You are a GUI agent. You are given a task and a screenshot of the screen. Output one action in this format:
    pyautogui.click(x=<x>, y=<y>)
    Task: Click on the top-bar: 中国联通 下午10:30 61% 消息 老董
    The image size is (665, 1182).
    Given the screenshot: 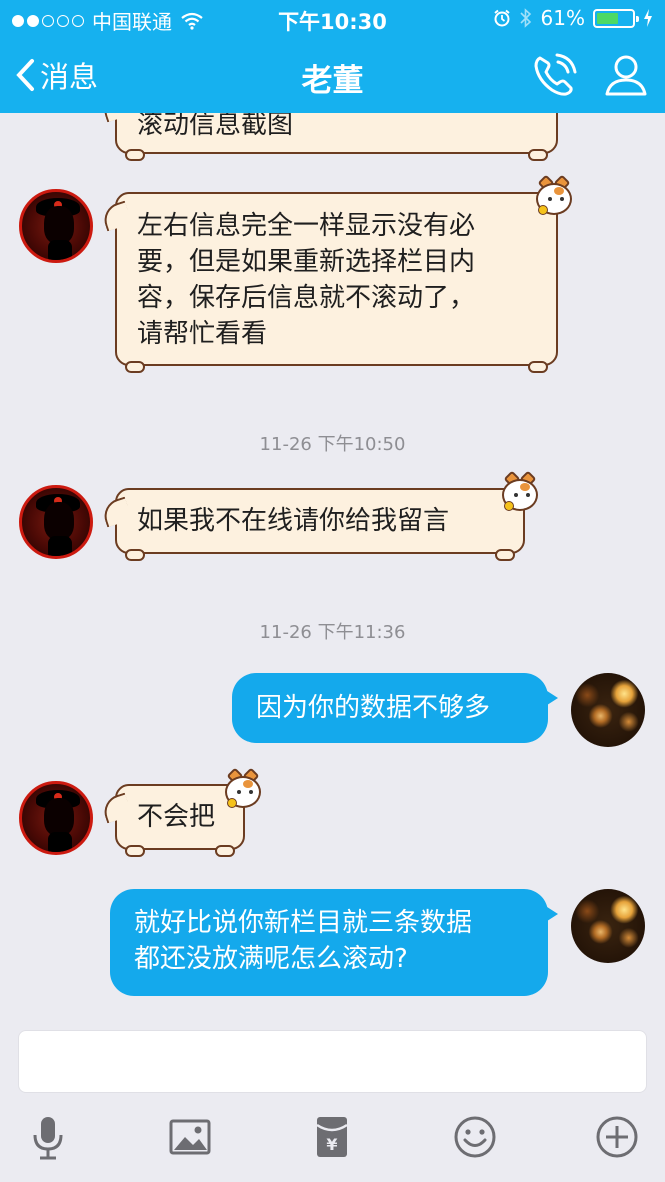 What is the action you would take?
    pyautogui.click(x=332, y=56)
    